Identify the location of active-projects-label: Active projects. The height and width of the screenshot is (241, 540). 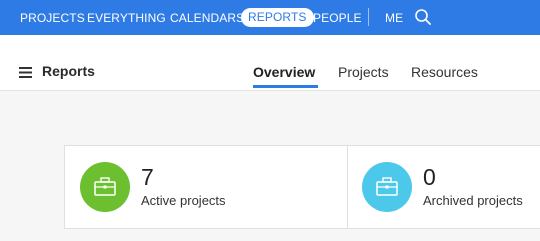
(183, 200).